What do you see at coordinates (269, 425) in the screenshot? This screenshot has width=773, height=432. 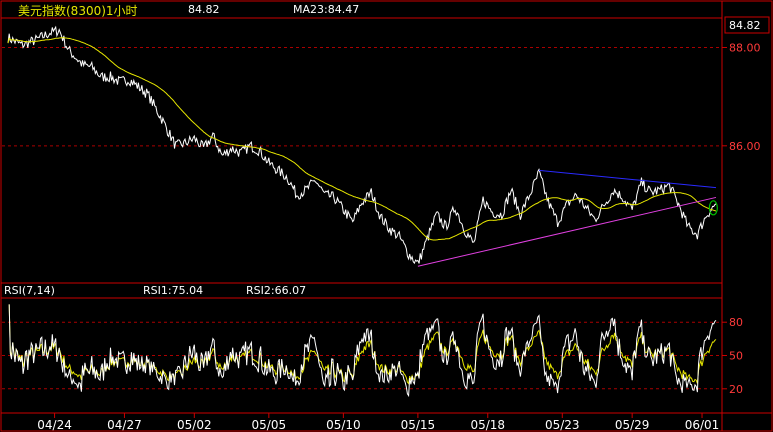 I see `date-tick-label: 05/05` at bounding box center [269, 425].